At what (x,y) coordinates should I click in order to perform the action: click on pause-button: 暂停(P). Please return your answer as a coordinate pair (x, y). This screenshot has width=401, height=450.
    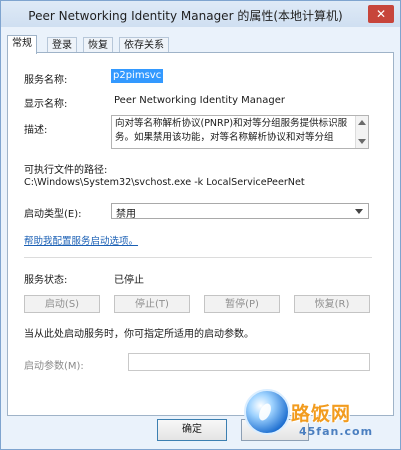
    Looking at the image, I should click on (242, 304).